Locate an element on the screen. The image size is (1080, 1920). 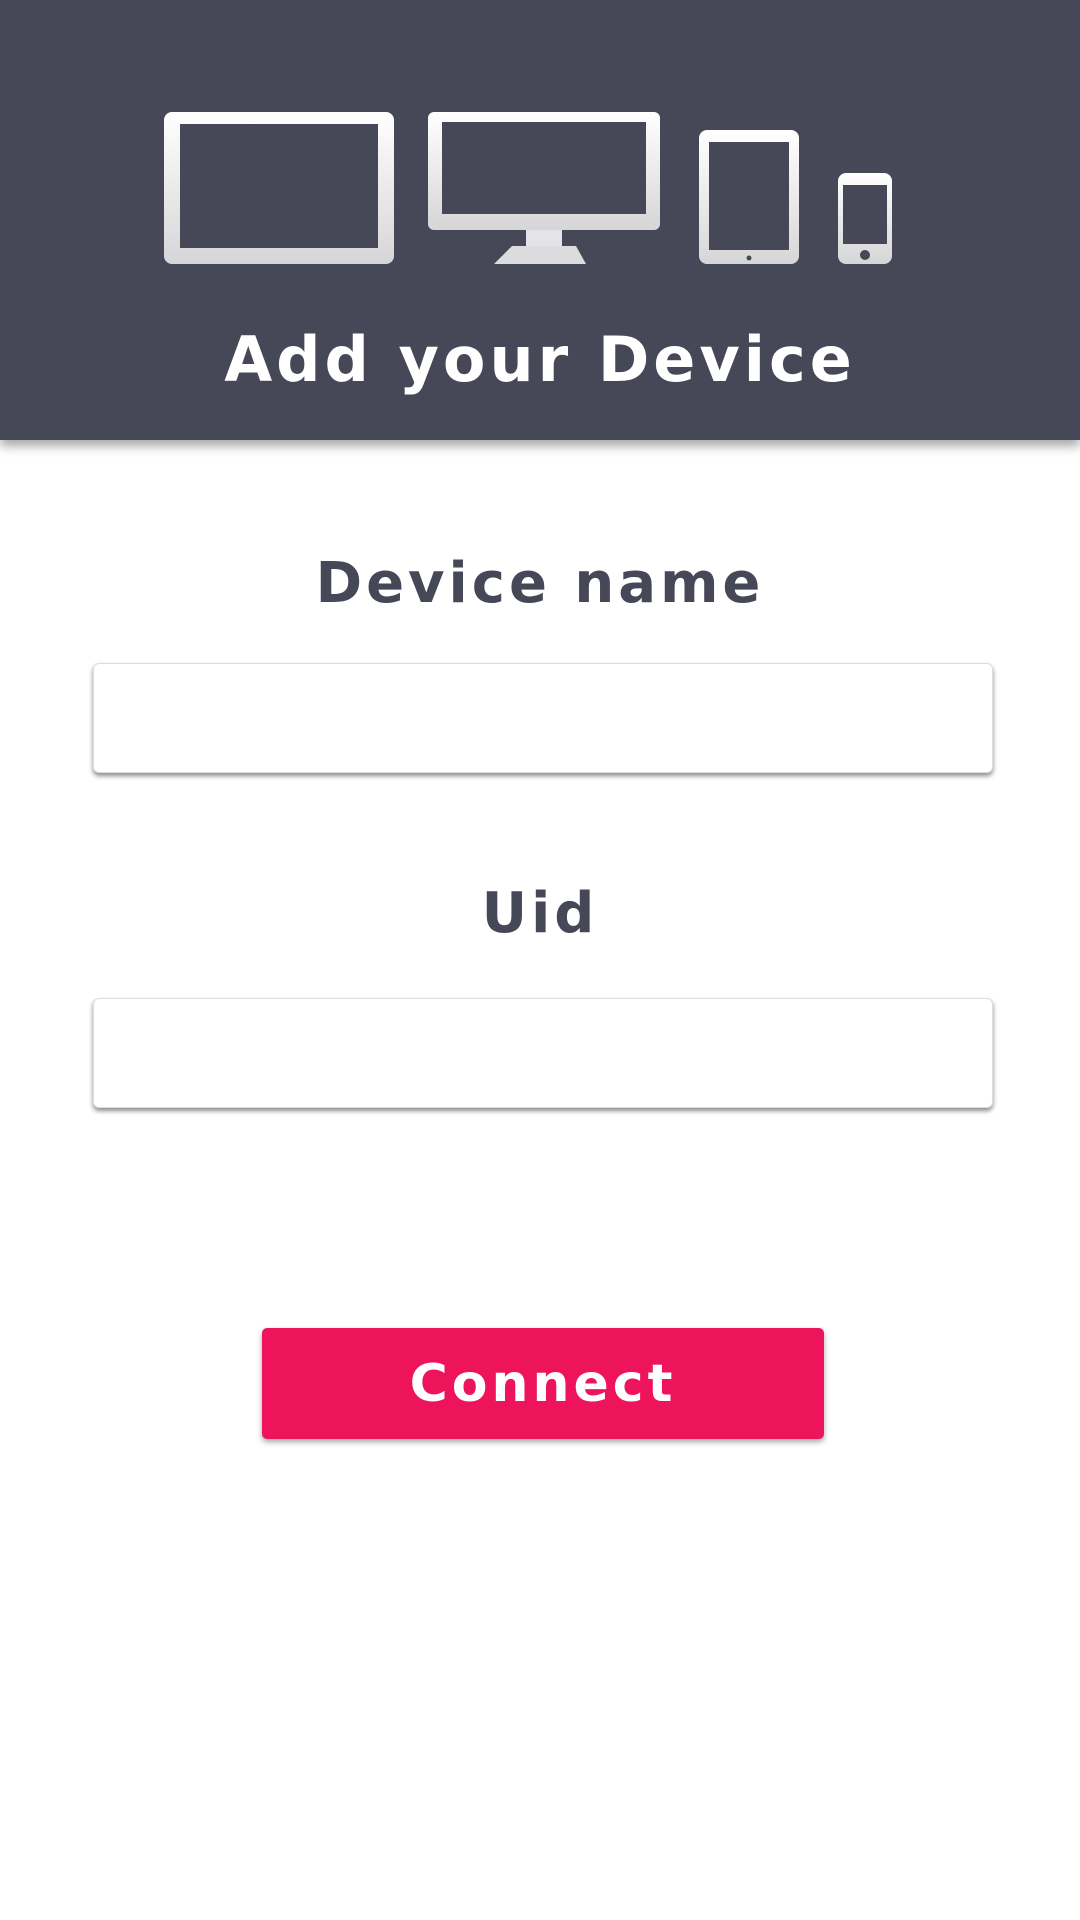
connect-button: Connect is located at coordinates (543, 1383).